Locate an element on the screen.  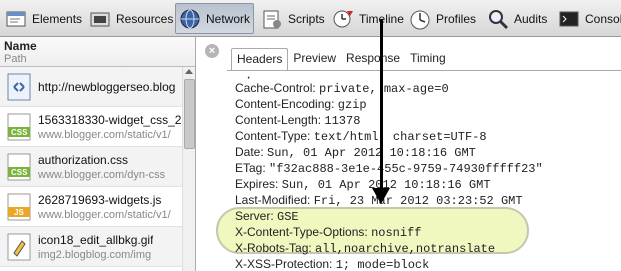
toolbar-network-label: Network is located at coordinates (228, 18).